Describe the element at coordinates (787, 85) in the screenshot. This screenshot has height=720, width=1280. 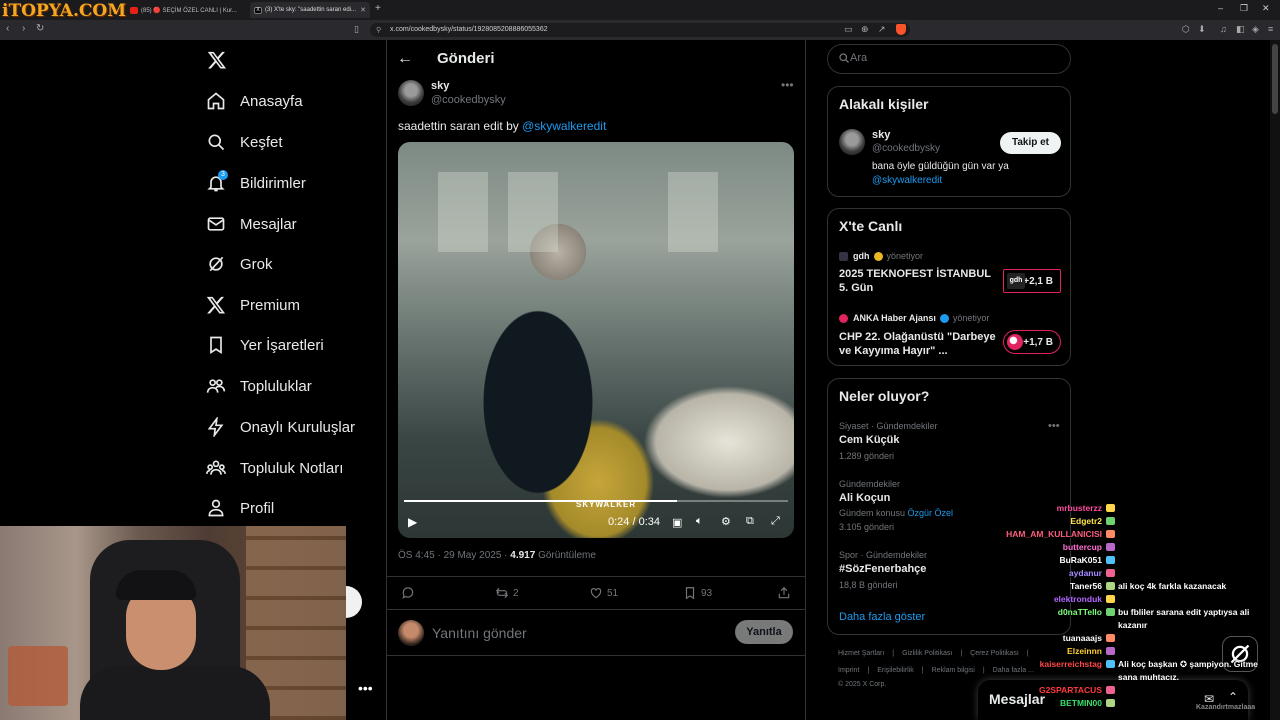
I see `post-more-icon: •••` at that location.